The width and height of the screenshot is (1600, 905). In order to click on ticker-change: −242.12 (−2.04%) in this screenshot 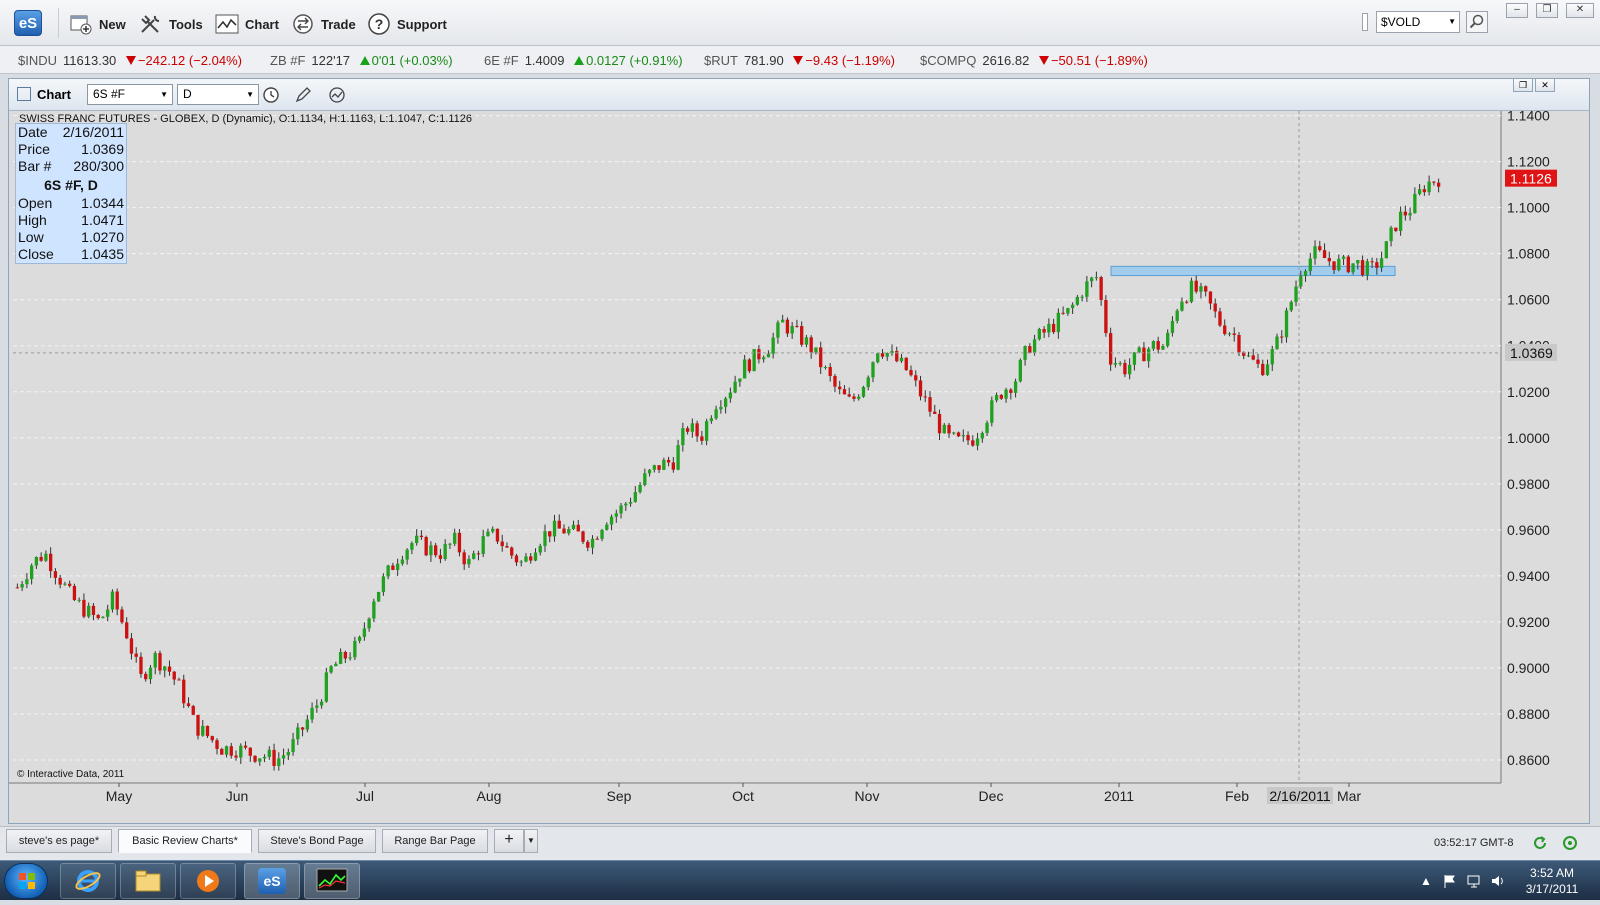, I will do `click(189, 60)`.